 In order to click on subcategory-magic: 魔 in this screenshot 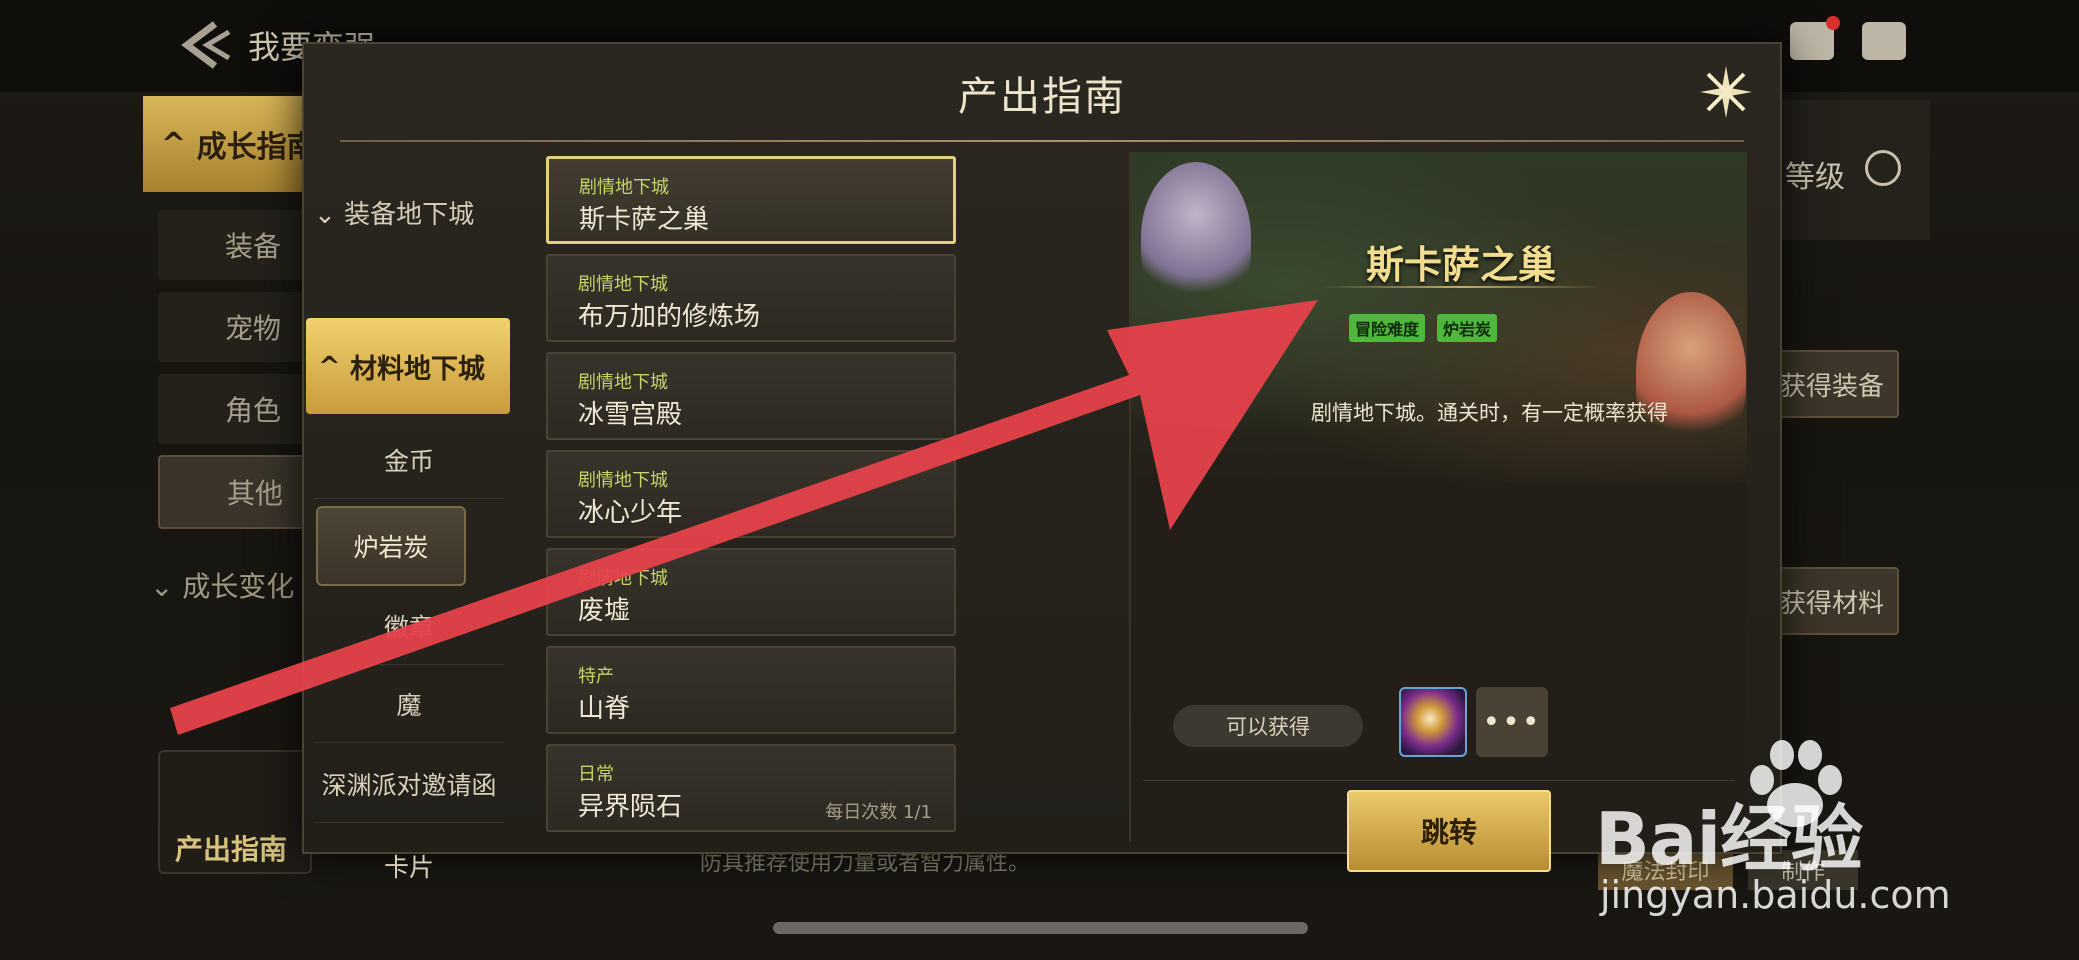, I will do `click(409, 704)`.